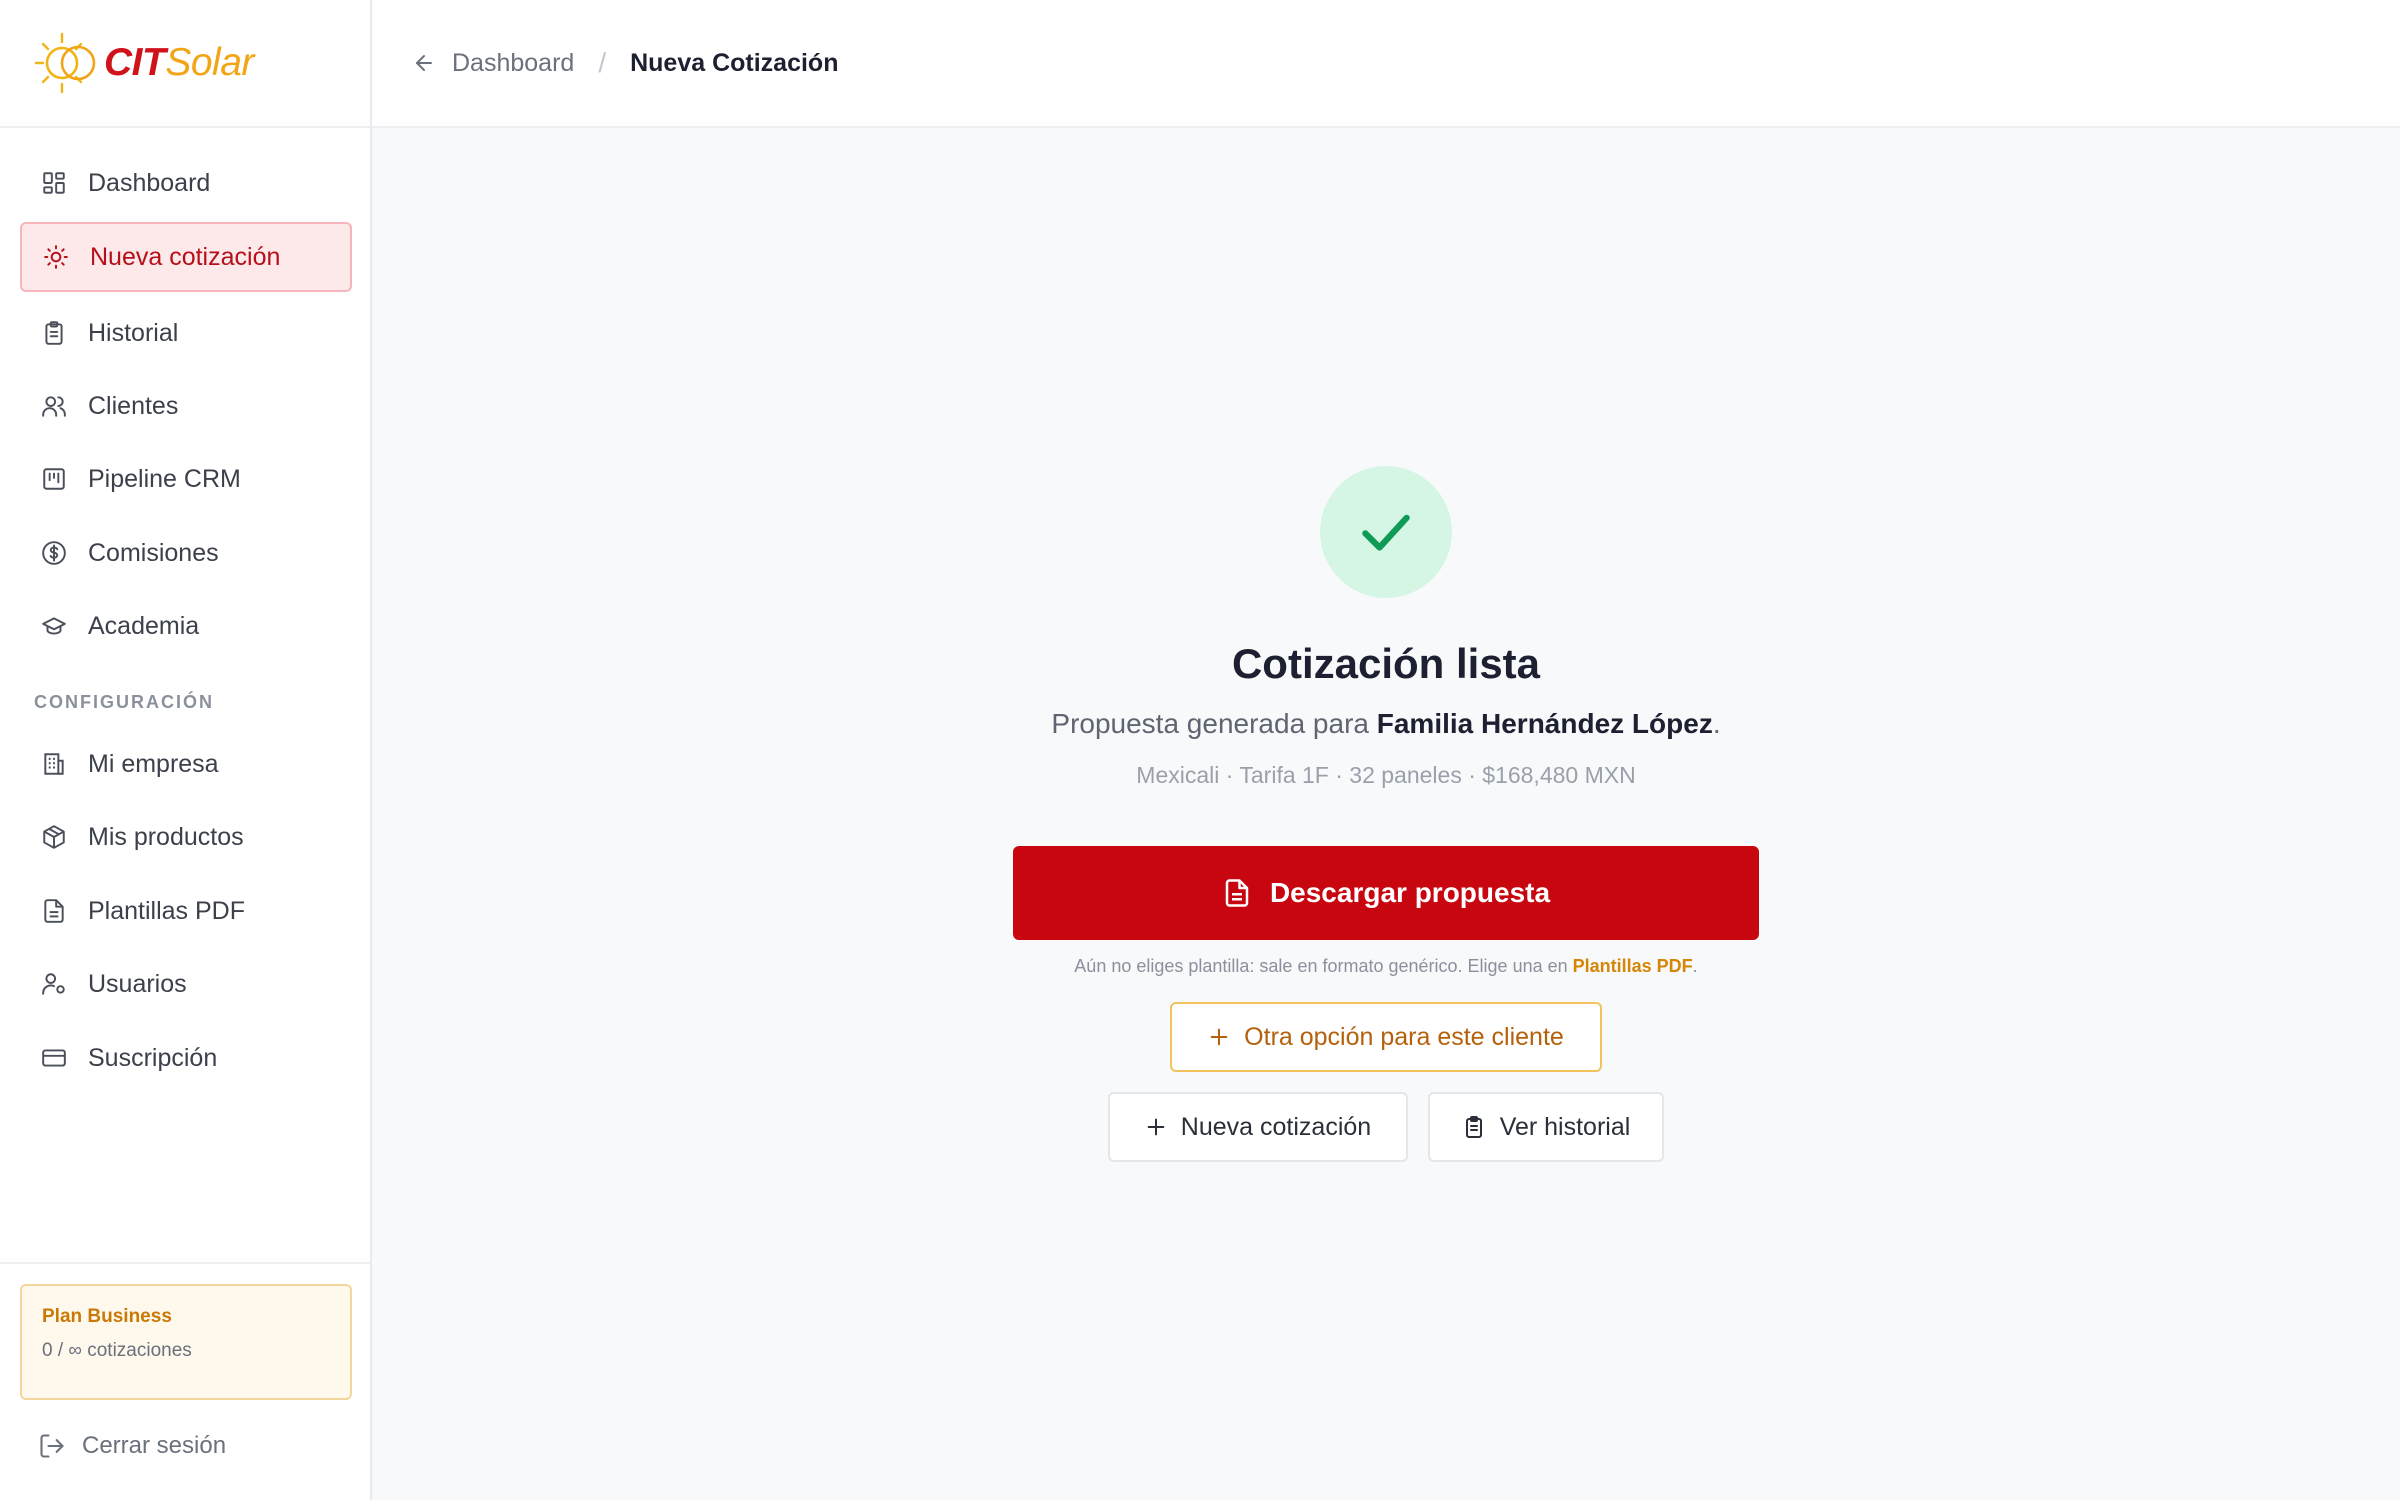 The height and width of the screenshot is (1500, 2400). I want to click on breadcrumb-back-label: Dashboard, so click(513, 62).